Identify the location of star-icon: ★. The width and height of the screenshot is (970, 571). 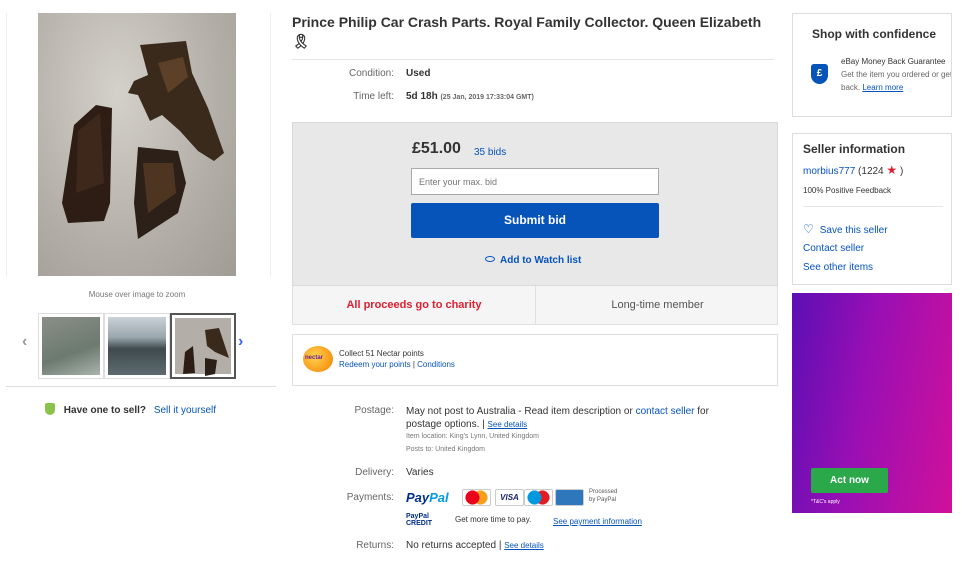
(892, 170).